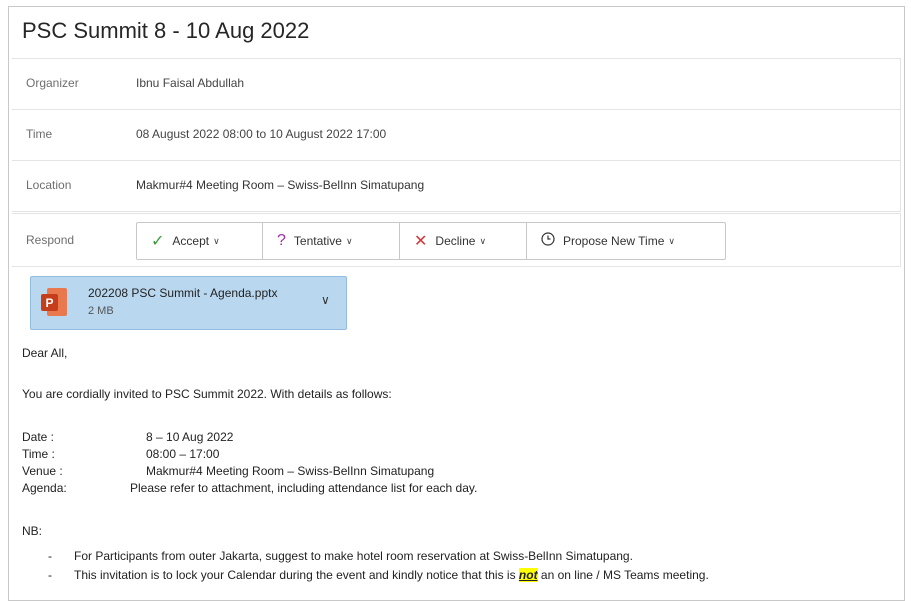  Describe the element at coordinates (456, 84) in the screenshot. I see `organizer-row: Organizer Ibnu Faisal Abdullah` at that location.